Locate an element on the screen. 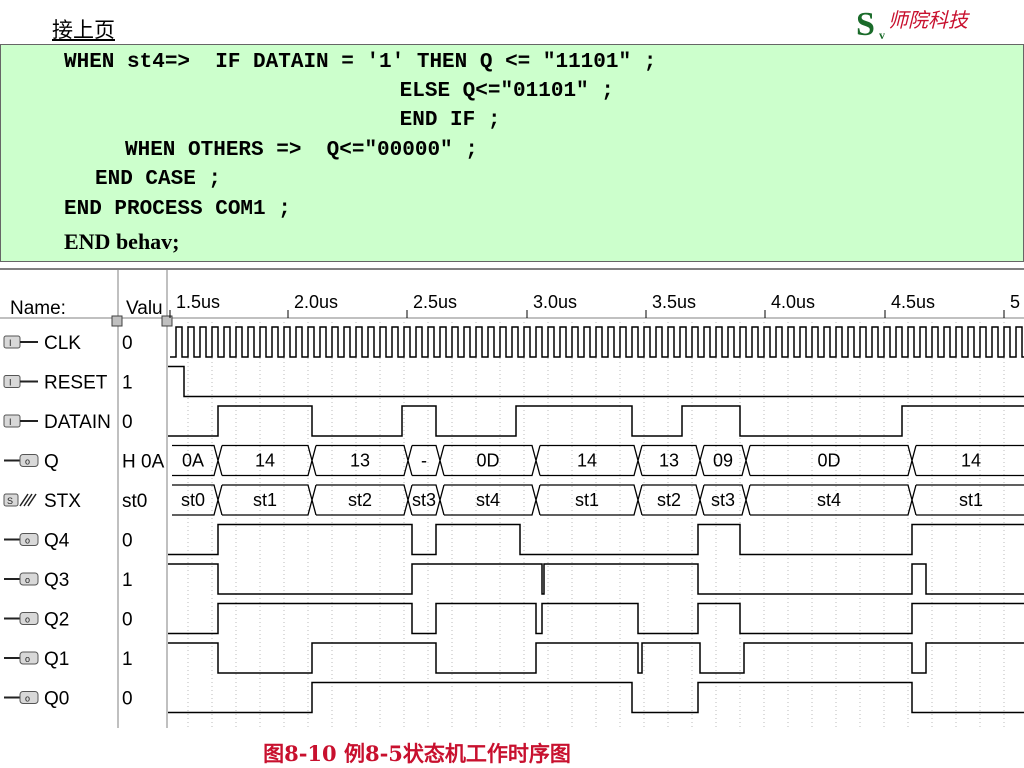  value-column-header: Valu is located at coordinates (144, 308).